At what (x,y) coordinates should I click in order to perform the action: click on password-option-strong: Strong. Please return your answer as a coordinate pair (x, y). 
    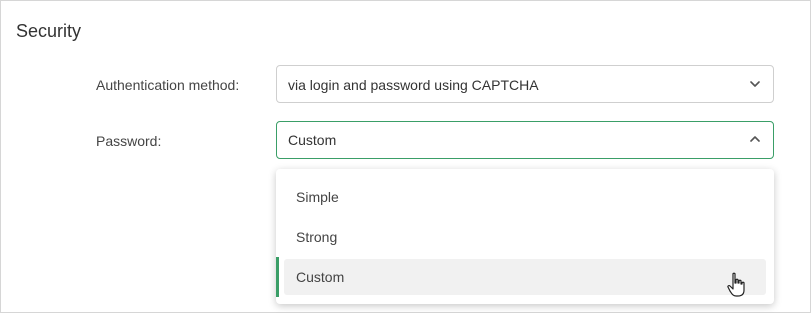
    Looking at the image, I should click on (525, 237).